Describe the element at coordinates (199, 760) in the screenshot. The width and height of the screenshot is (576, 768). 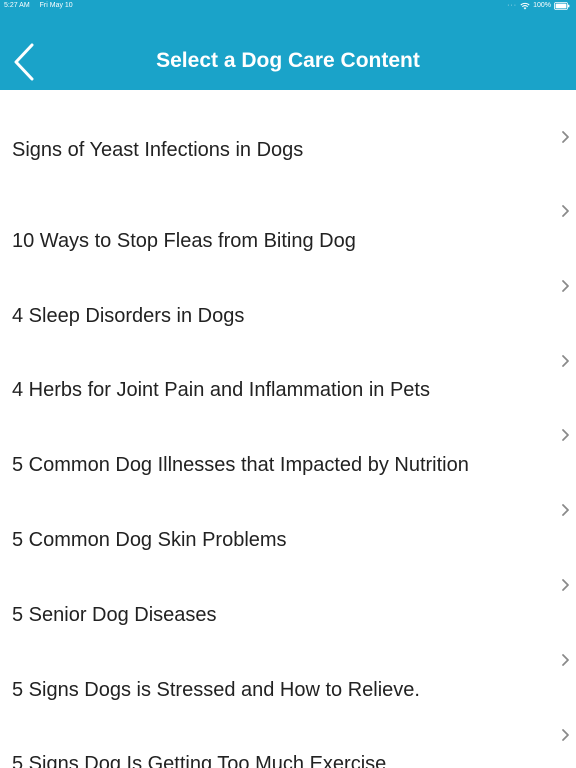
I see `list-item-label: 5 Signs Dog Is Getting Too Much Exercise` at that location.